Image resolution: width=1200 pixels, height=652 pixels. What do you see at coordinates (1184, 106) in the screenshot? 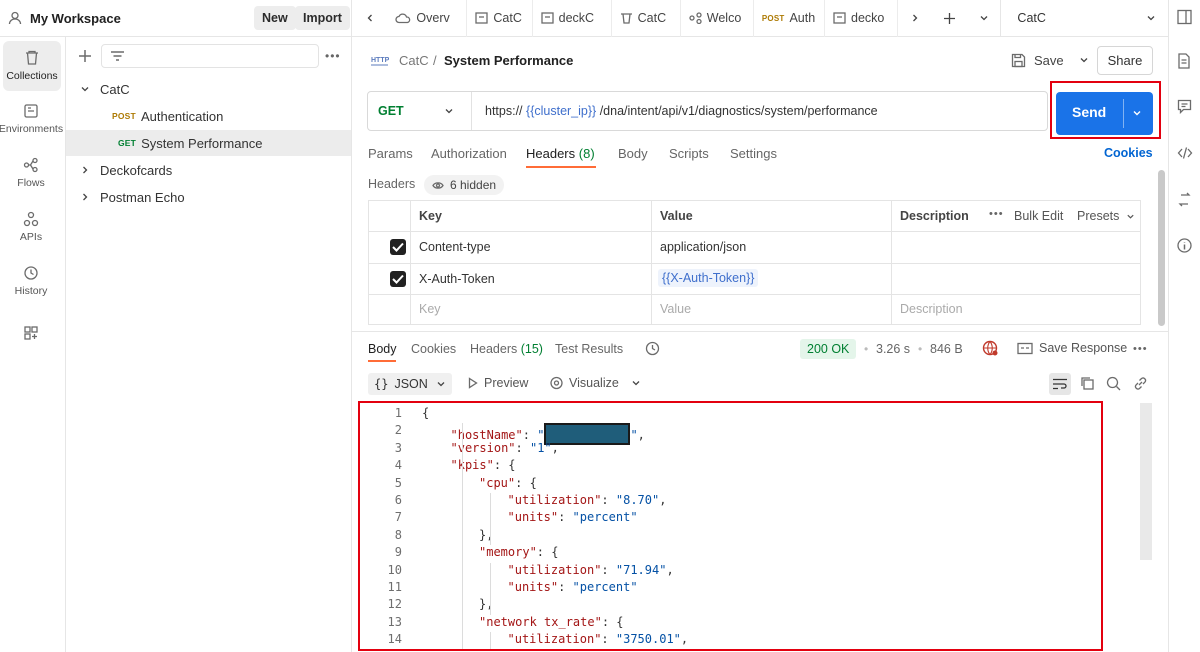
I see `comments-icon` at bounding box center [1184, 106].